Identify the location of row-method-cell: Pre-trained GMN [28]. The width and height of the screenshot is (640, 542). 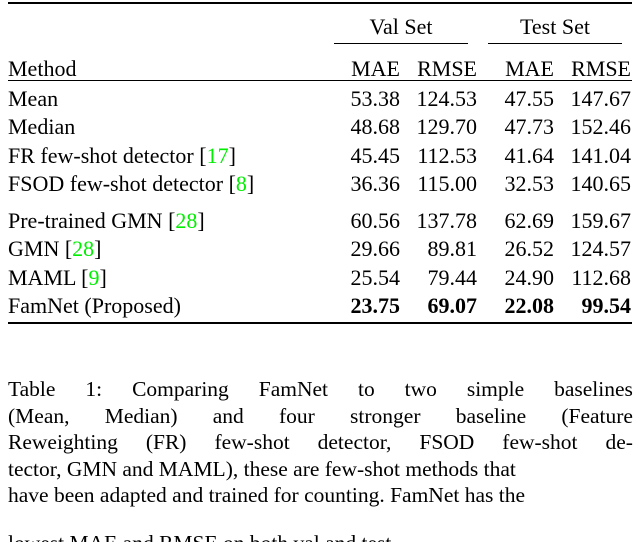
(166, 213).